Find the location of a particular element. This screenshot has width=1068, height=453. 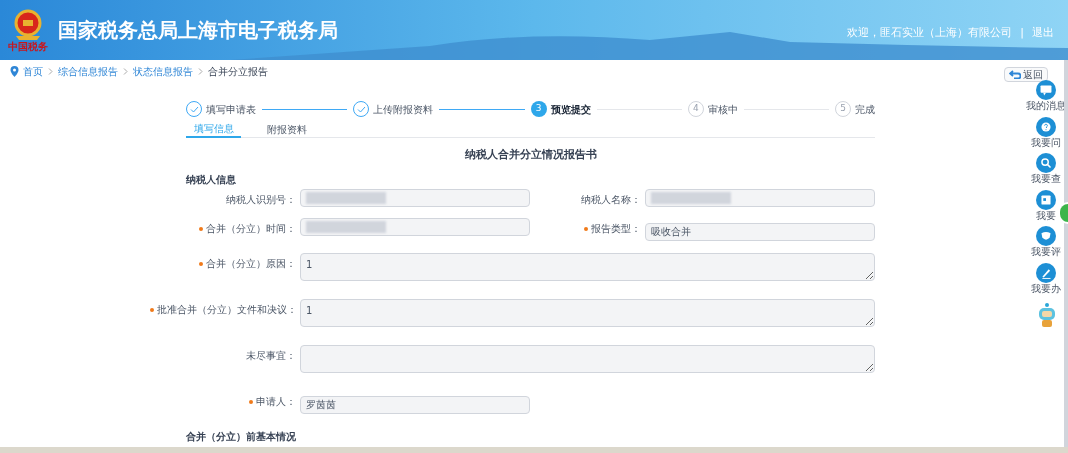

field-label: 合并（分立）原因： is located at coordinates (225, 261).